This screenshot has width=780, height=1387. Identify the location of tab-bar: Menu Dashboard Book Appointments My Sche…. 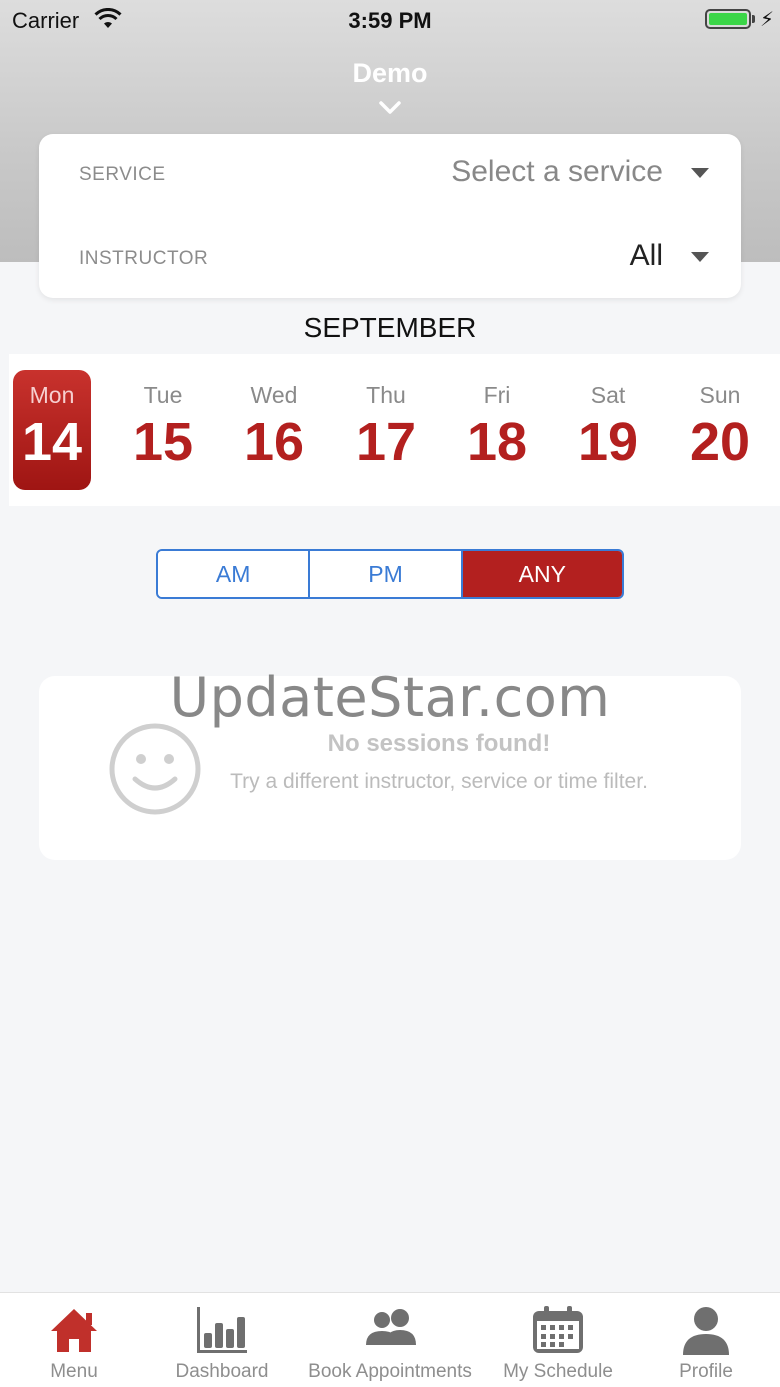
(390, 1339).